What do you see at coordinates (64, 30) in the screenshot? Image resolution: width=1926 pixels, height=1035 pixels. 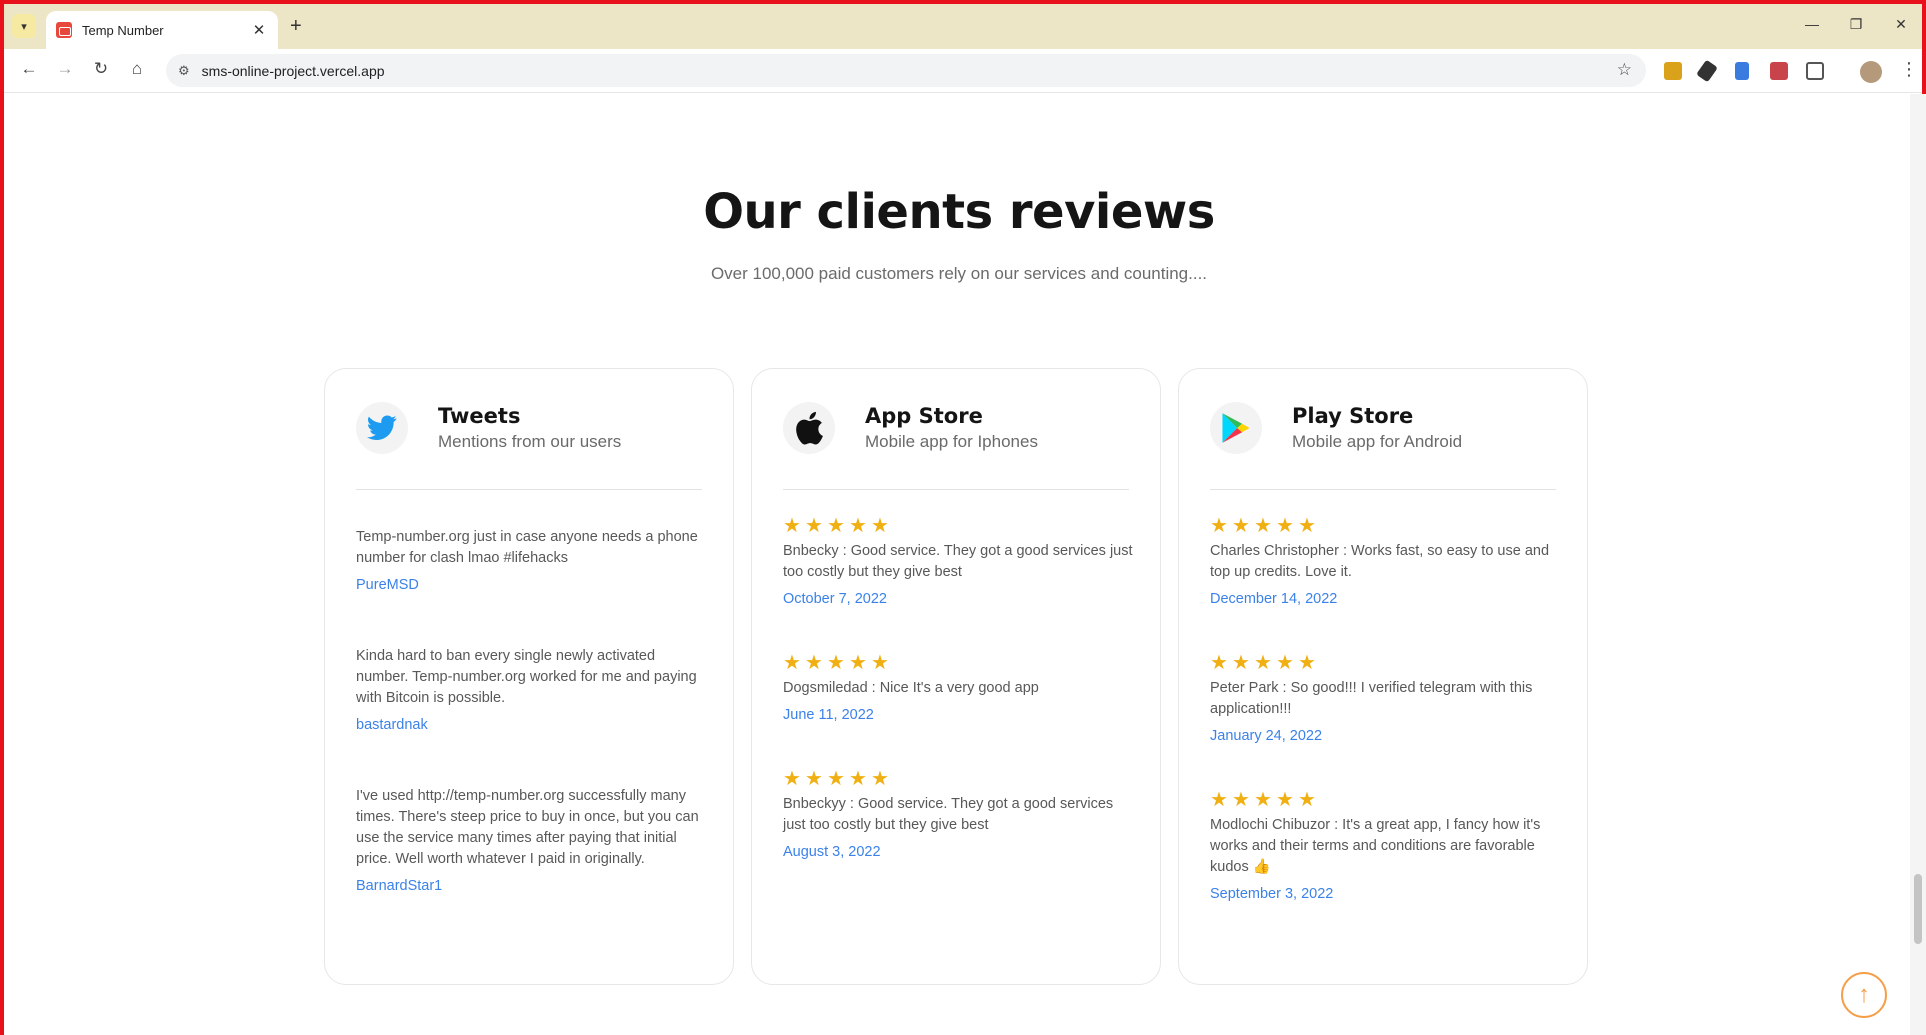 I see `site-favicon-icon` at bounding box center [64, 30].